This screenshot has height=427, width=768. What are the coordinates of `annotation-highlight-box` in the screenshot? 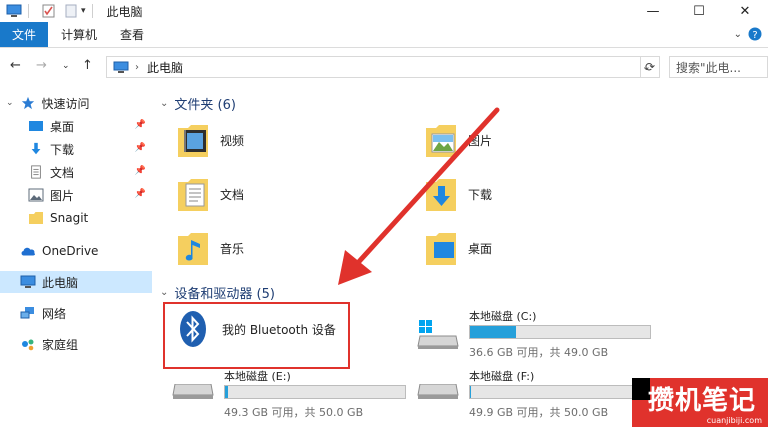 It's located at (256, 335).